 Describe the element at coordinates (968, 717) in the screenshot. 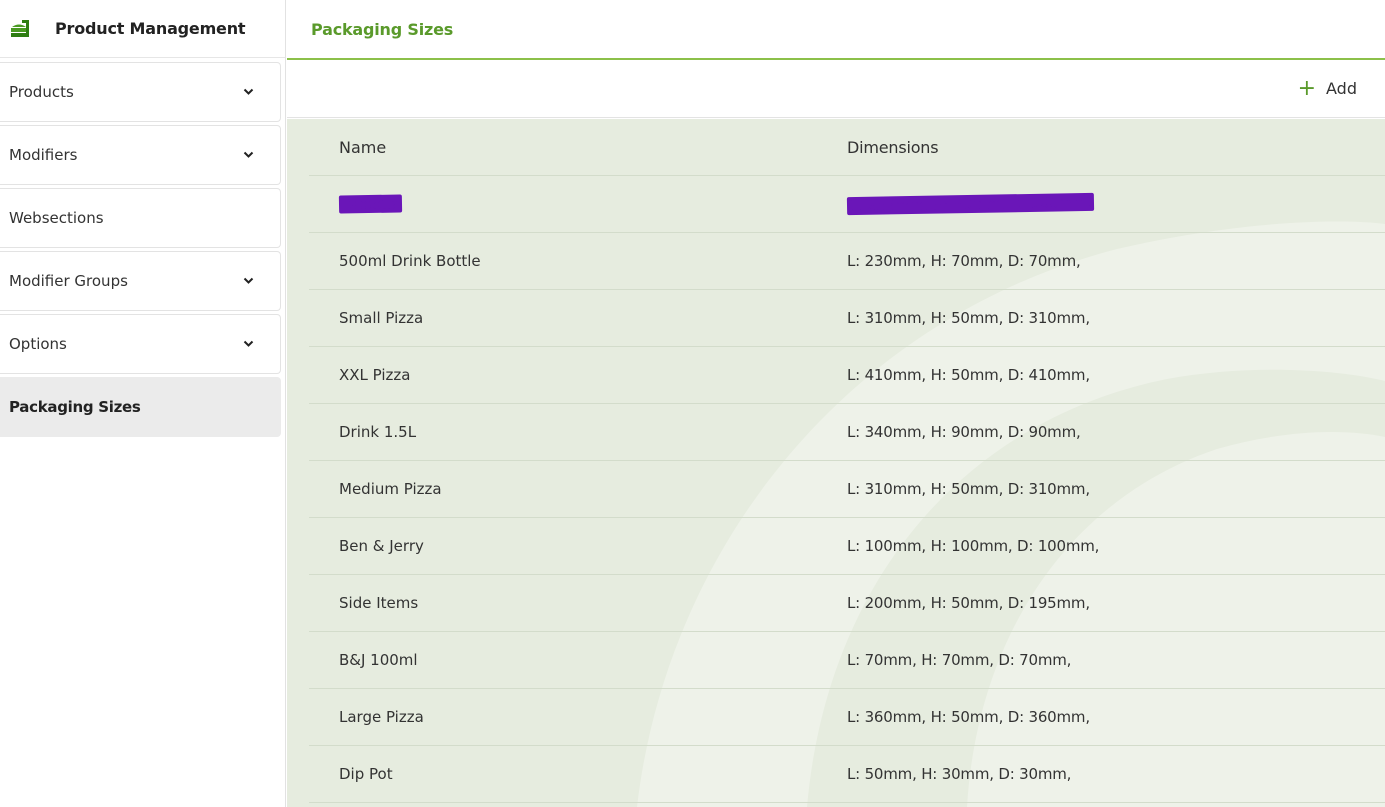

I see `cell-dimensions: L: 360mm, H: 50mm, D: 360mm,` at that location.